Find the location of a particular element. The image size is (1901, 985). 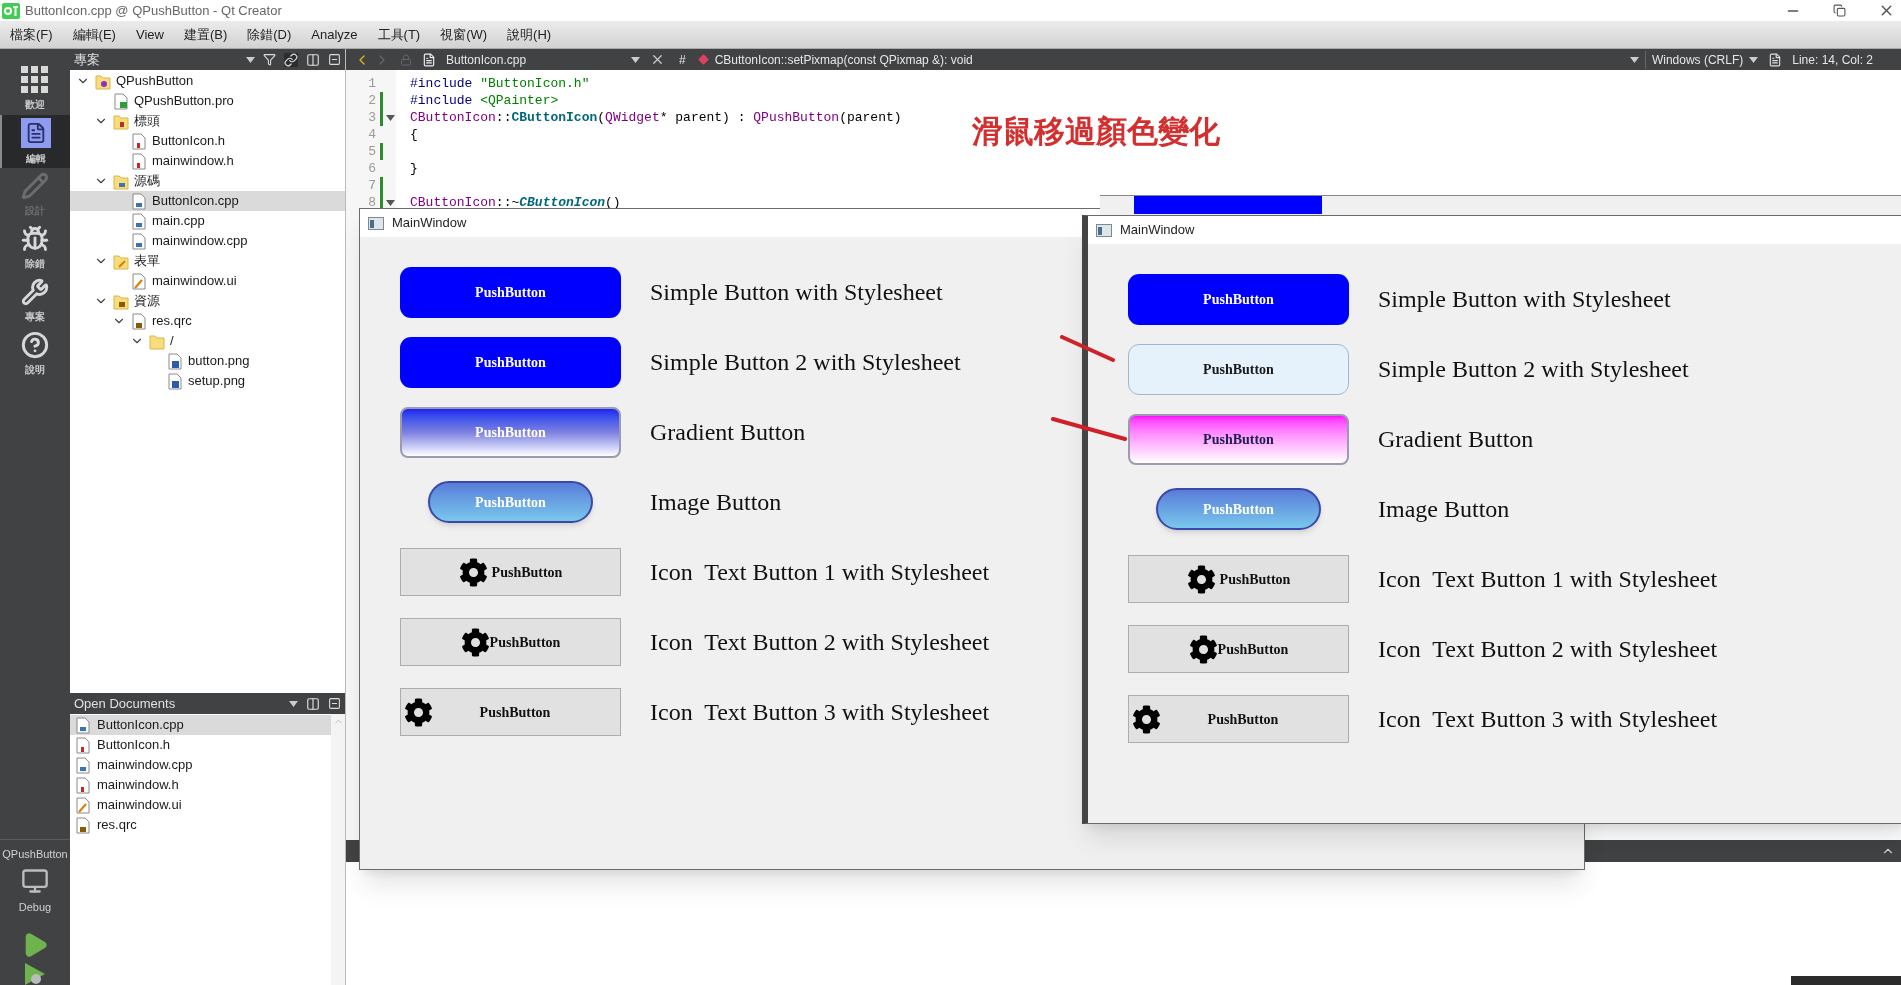

line-ending: Windows (CRLF) is located at coordinates (1694, 59).